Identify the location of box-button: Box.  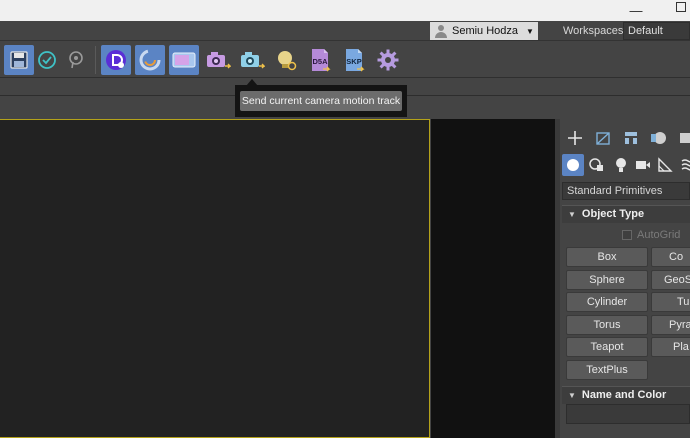
(607, 257).